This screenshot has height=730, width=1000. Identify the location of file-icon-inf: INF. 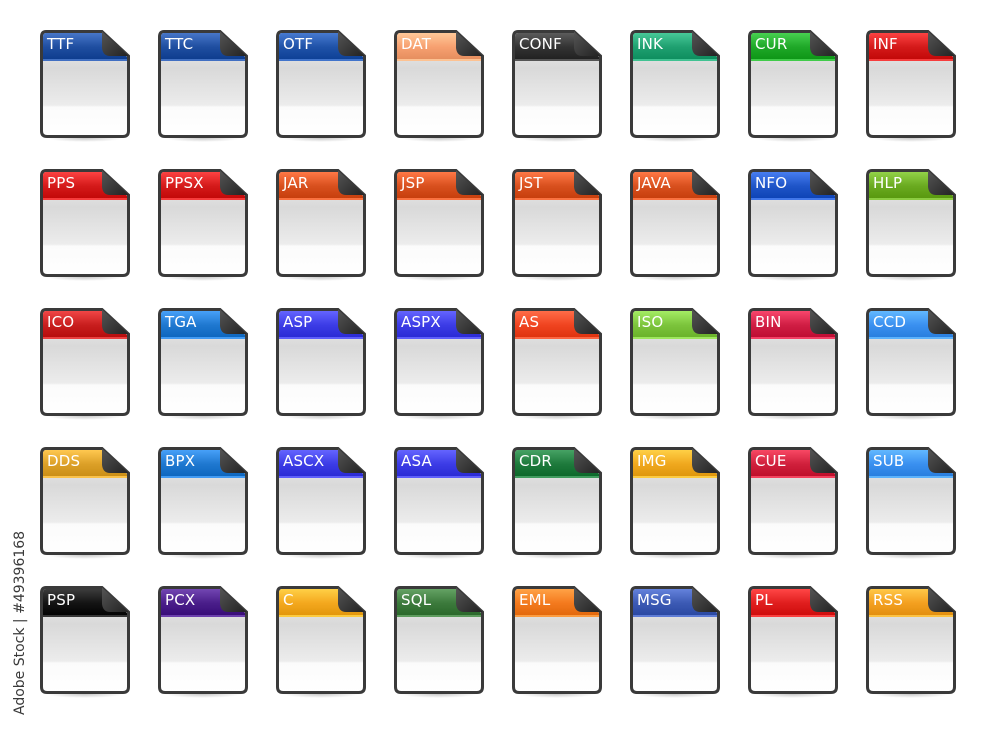
(911, 86).